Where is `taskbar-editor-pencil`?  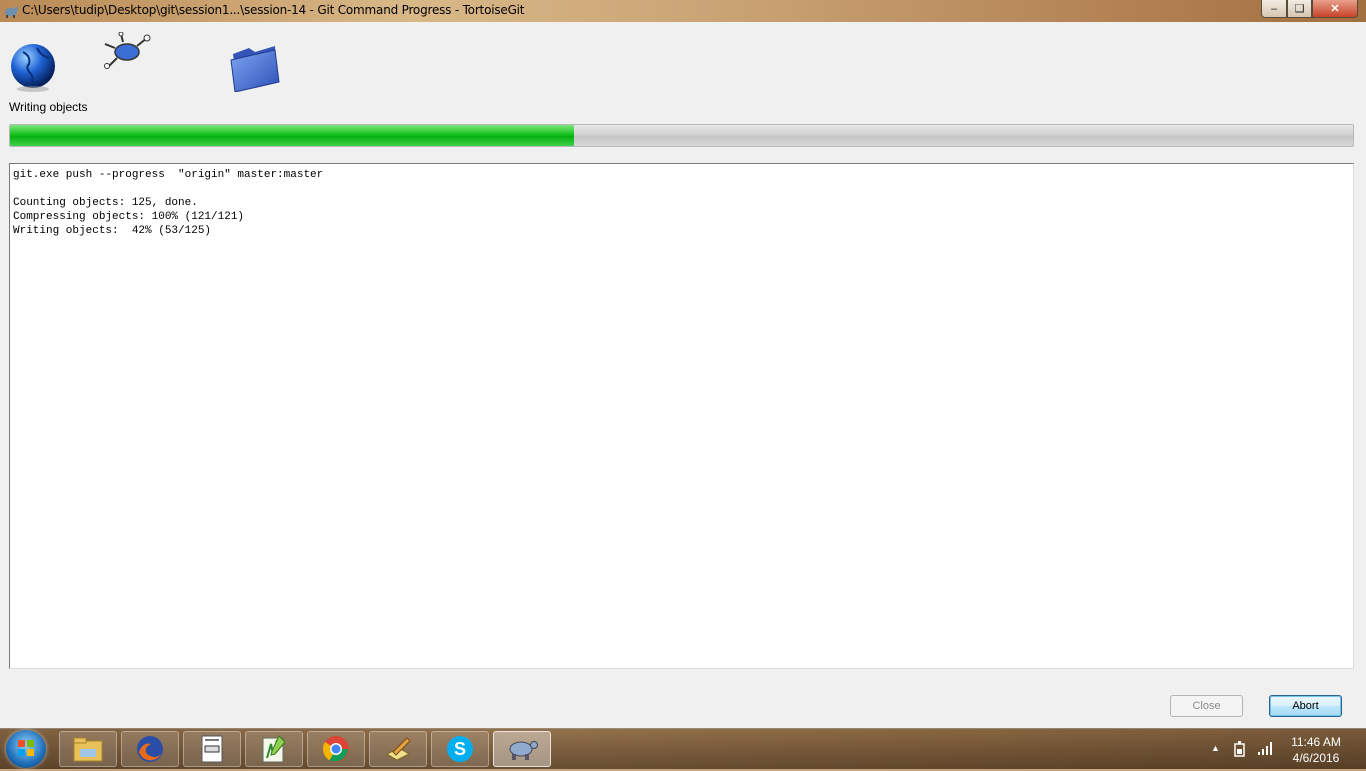
taskbar-editor-pencil is located at coordinates (398, 749).